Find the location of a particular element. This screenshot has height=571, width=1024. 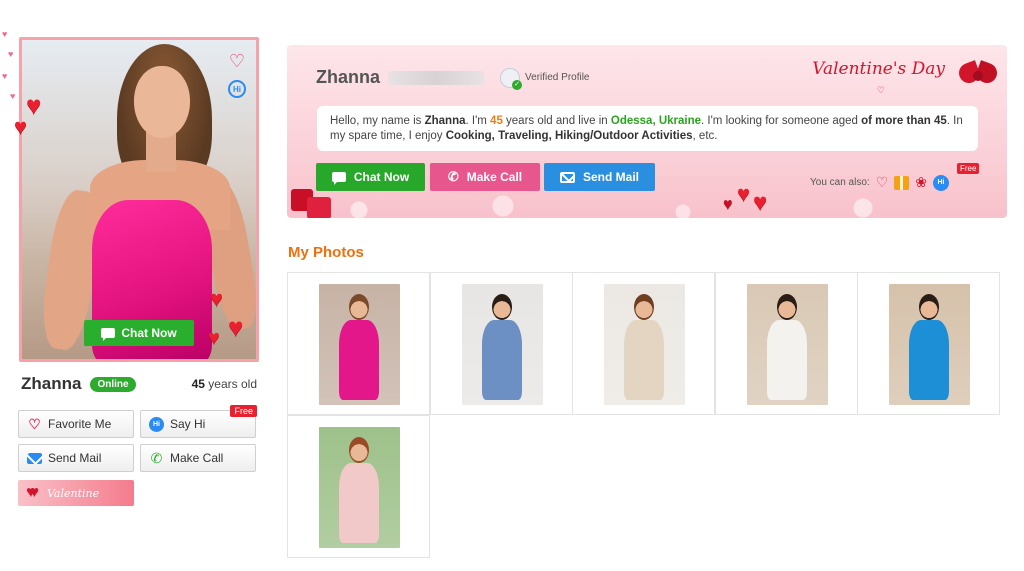

hearts-icon: ♥♥ is located at coordinates (32, 492).